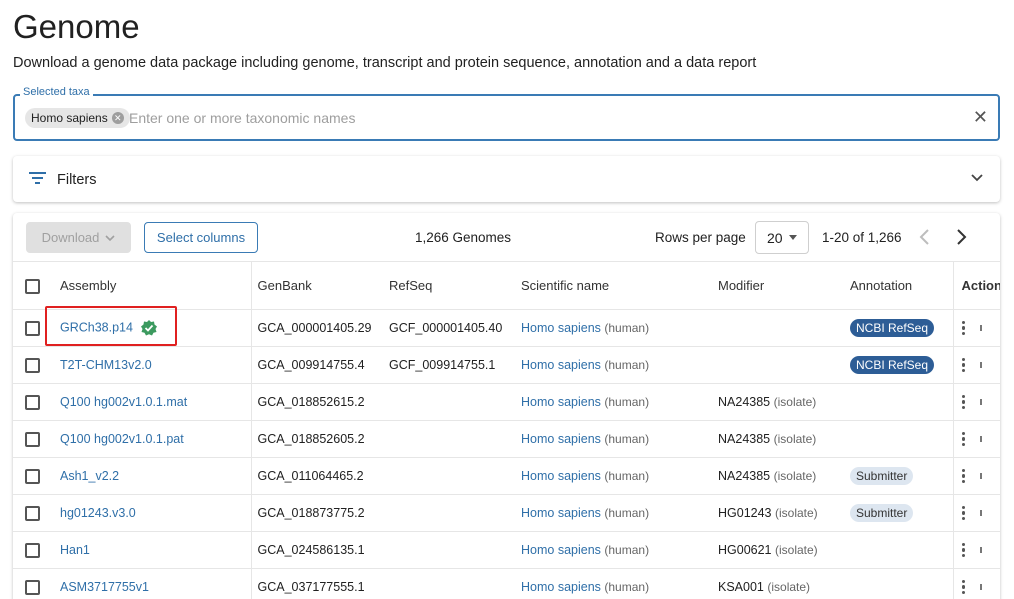  What do you see at coordinates (104, 587) in the screenshot?
I see `assembly-link: ASM3717755v1` at bounding box center [104, 587].